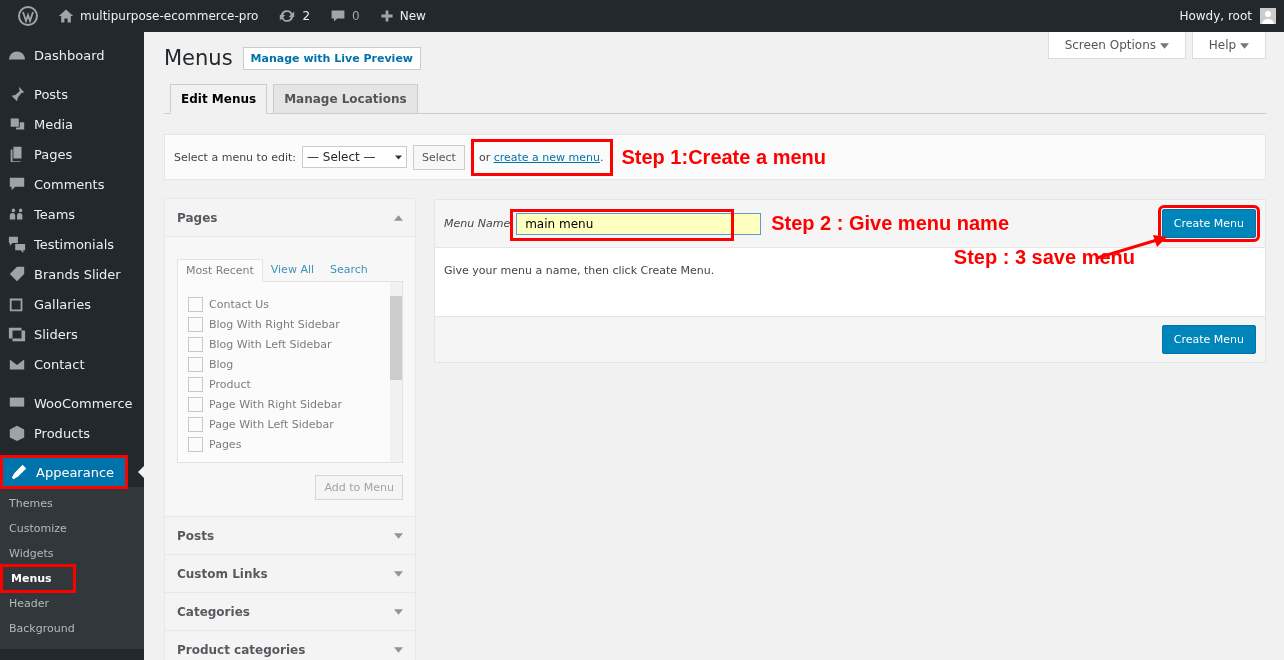 The height and width of the screenshot is (660, 1284). I want to click on greeting-link: Howdy, root, so click(1215, 16).